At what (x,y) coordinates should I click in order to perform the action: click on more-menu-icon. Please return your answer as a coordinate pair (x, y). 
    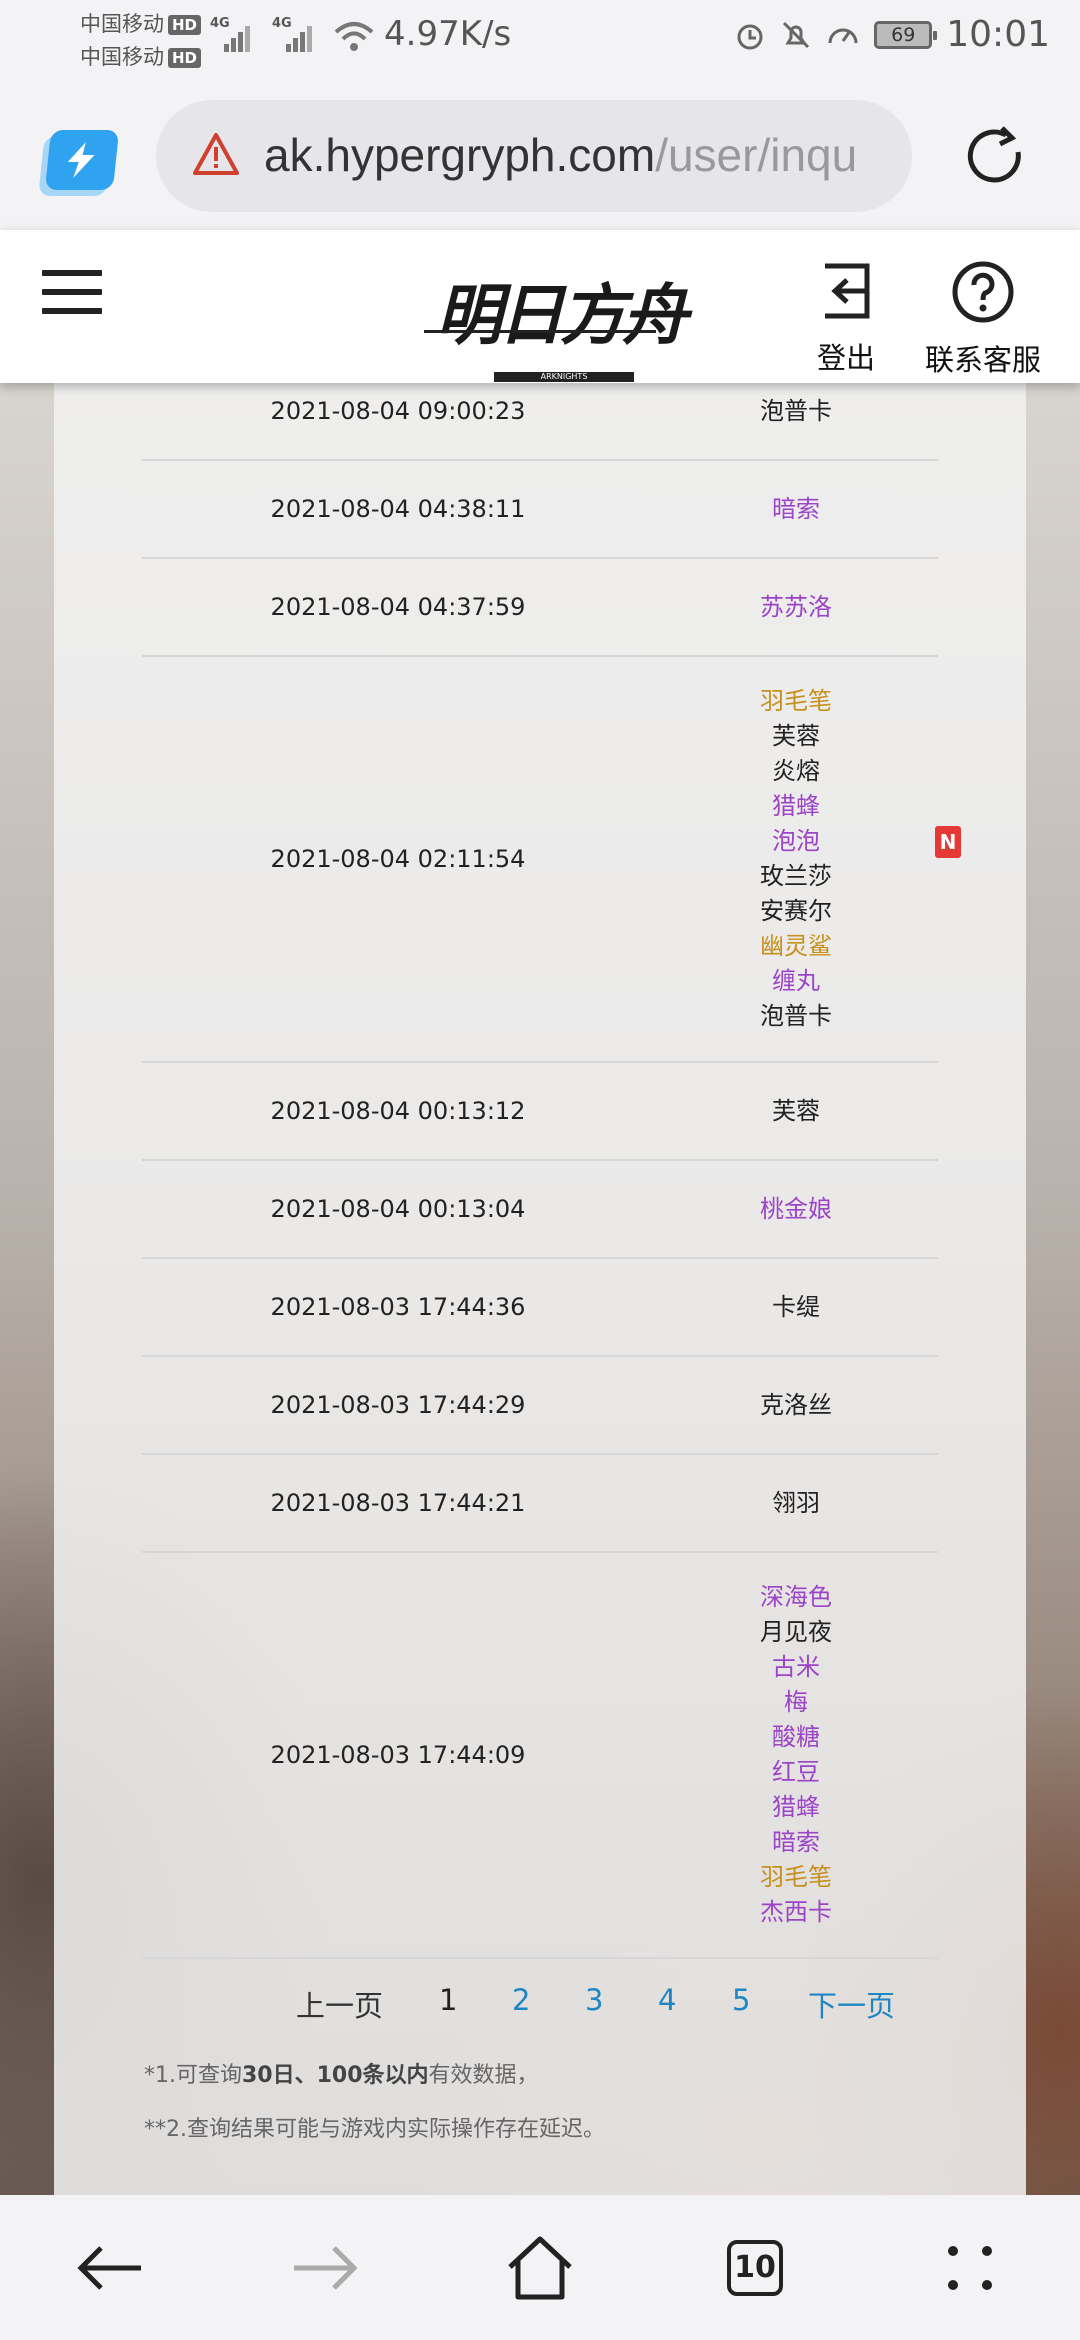
    Looking at the image, I should click on (970, 2267).